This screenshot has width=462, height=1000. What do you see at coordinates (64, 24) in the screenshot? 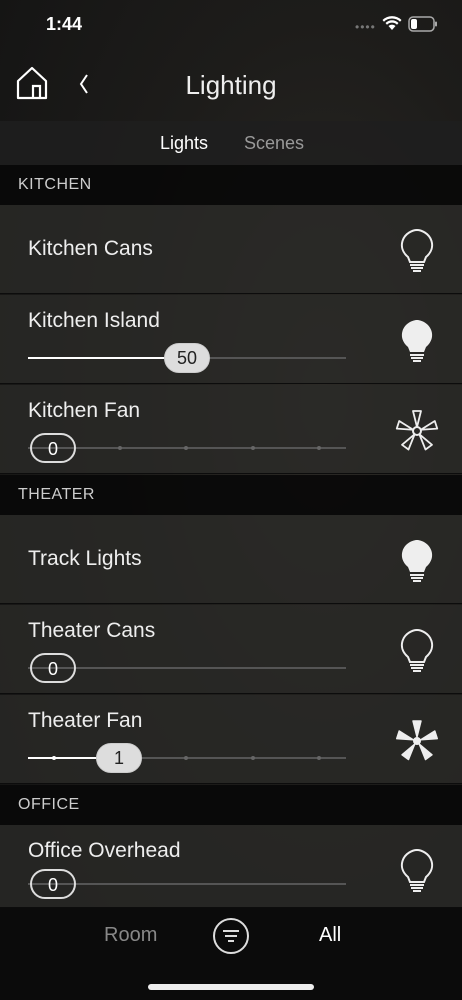
I see `status-time: 1:44` at bounding box center [64, 24].